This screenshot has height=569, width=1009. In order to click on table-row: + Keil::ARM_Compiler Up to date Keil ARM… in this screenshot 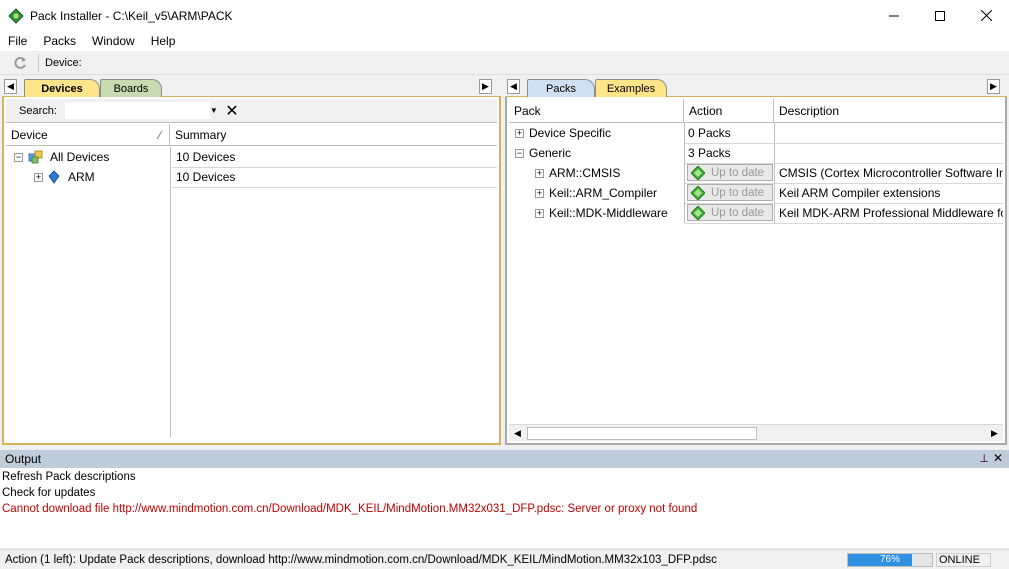, I will do `click(756, 193)`.